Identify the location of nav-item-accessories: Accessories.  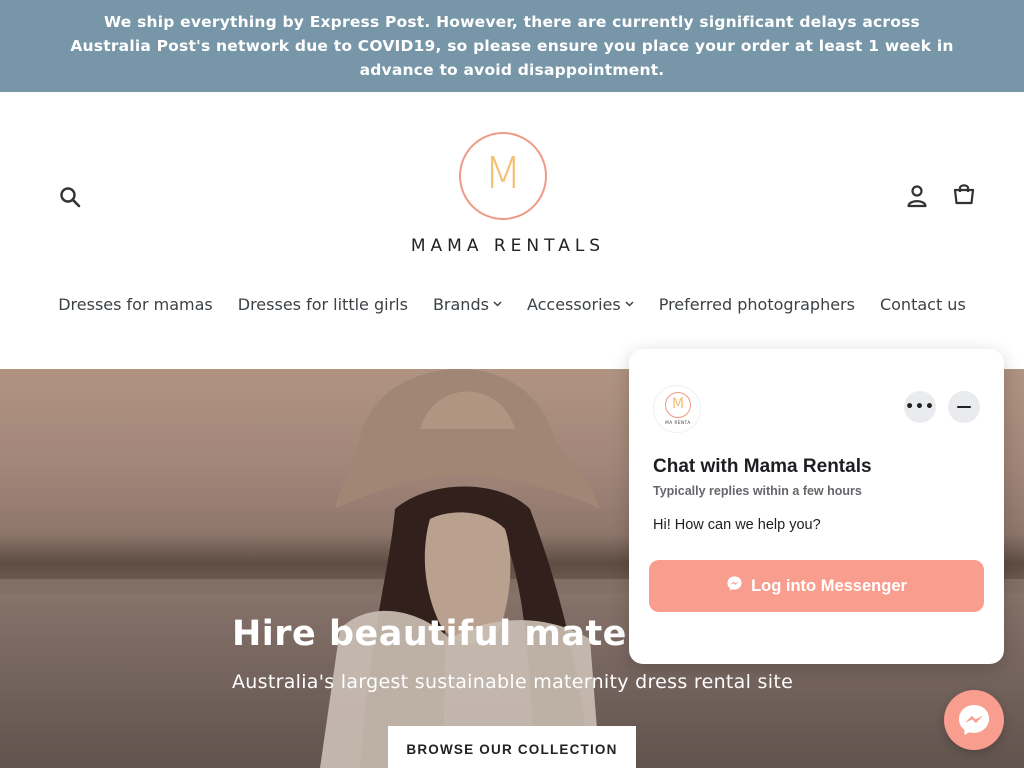
(580, 304).